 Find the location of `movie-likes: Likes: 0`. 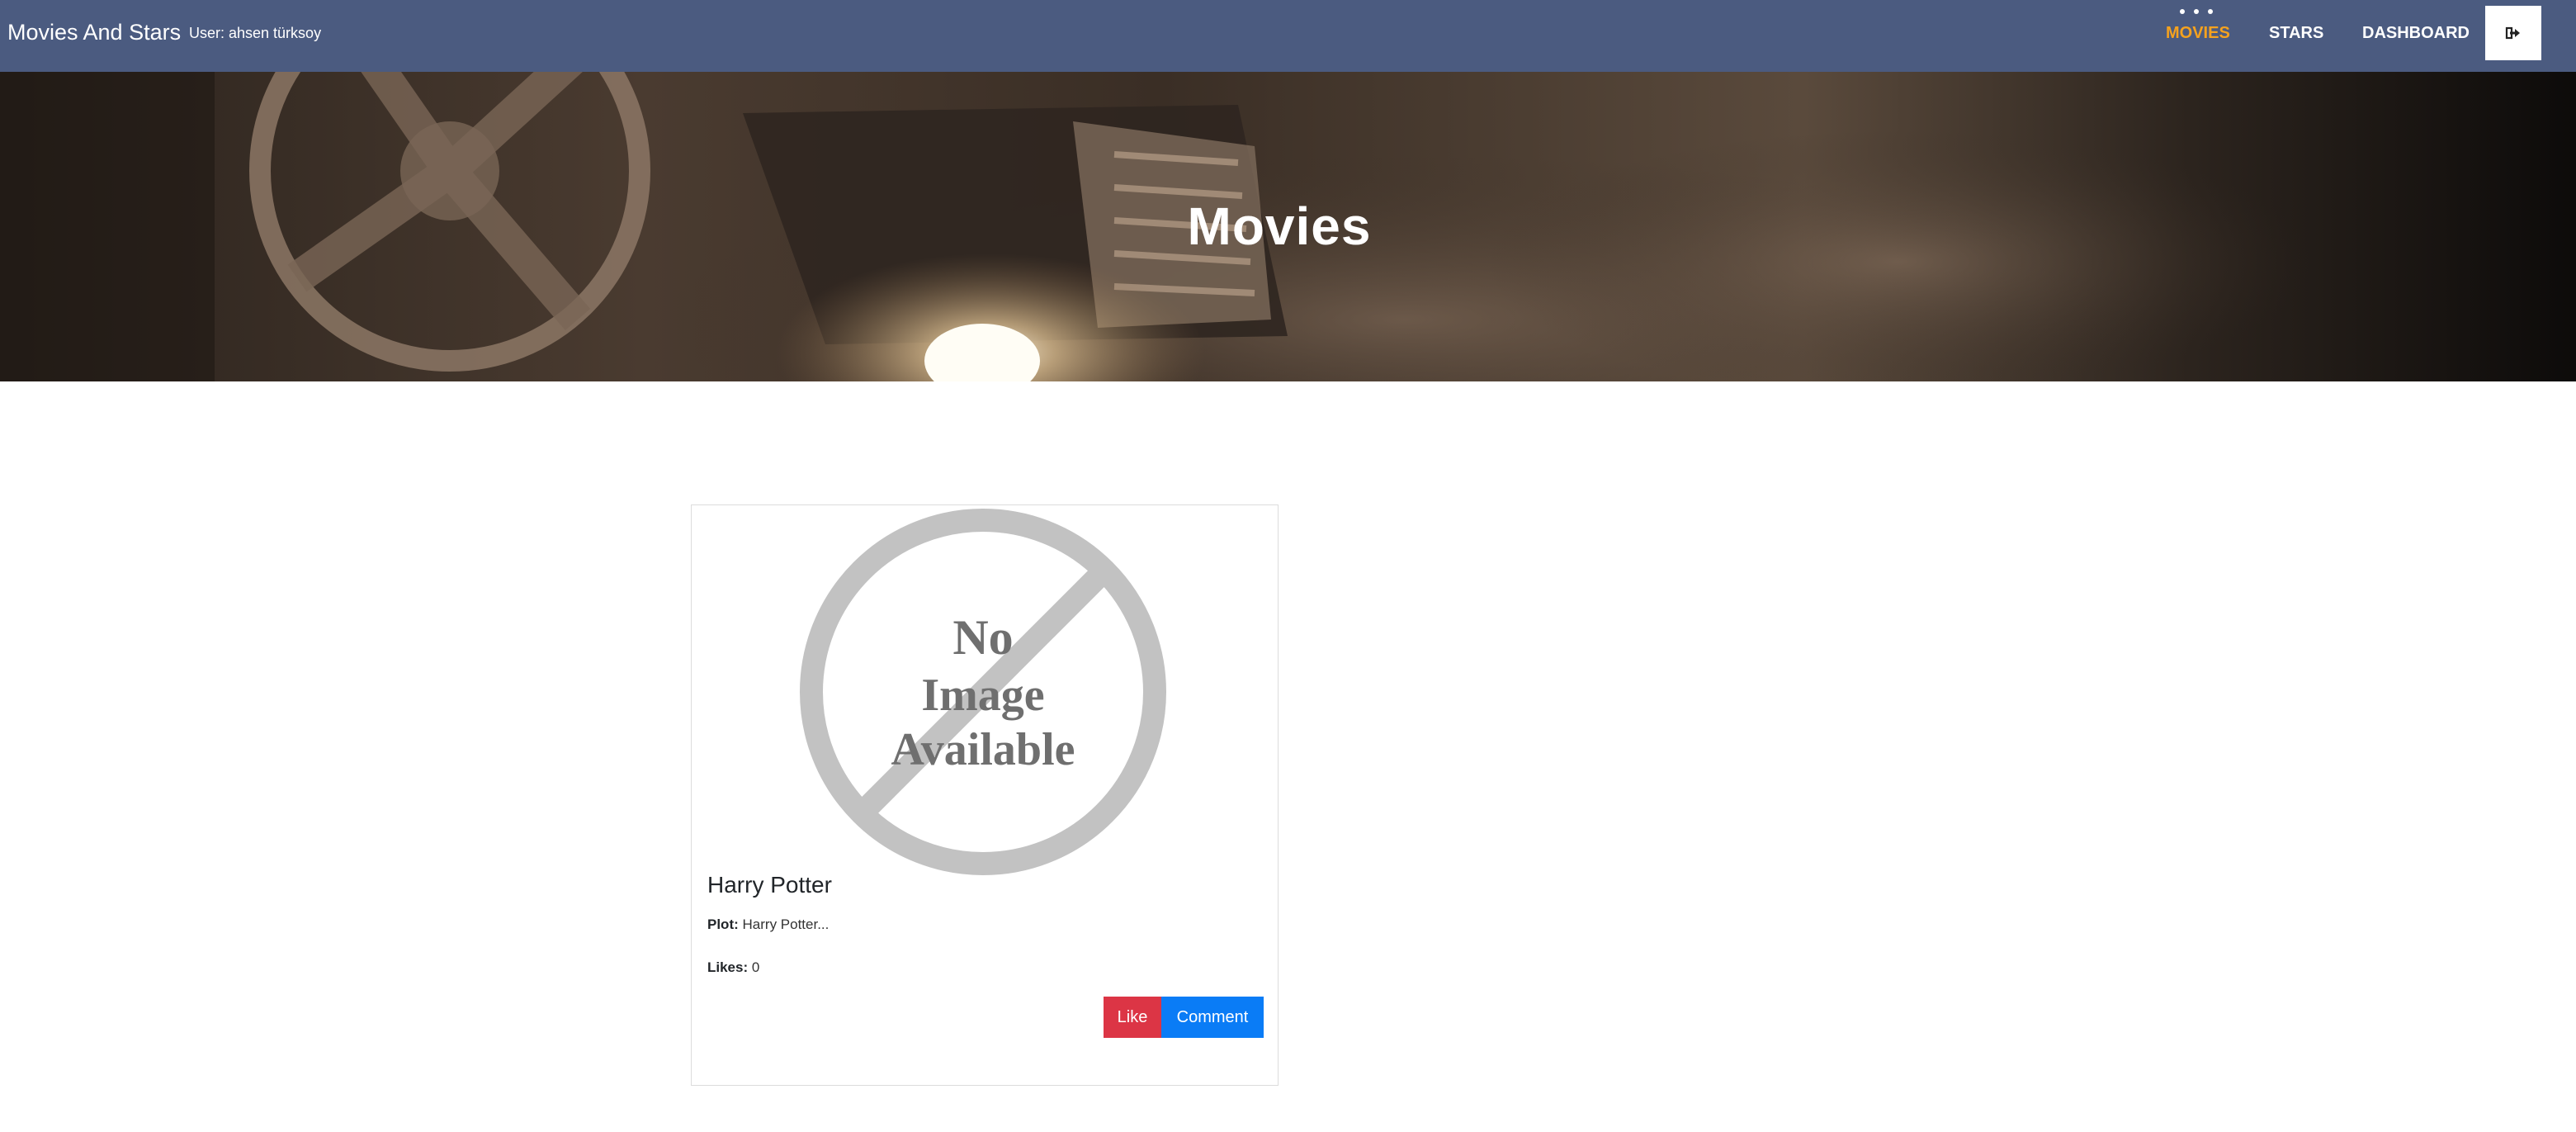

movie-likes: Likes: 0 is located at coordinates (733, 967).